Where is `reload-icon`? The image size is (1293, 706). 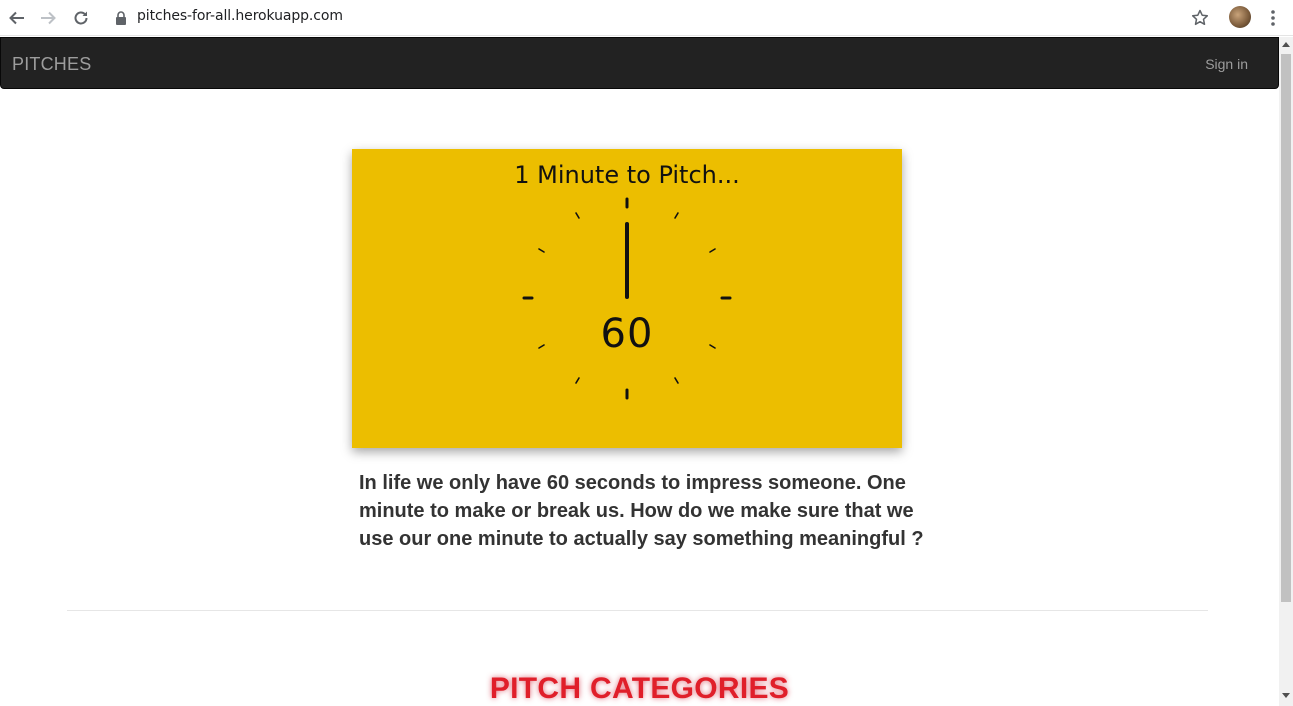 reload-icon is located at coordinates (81, 18).